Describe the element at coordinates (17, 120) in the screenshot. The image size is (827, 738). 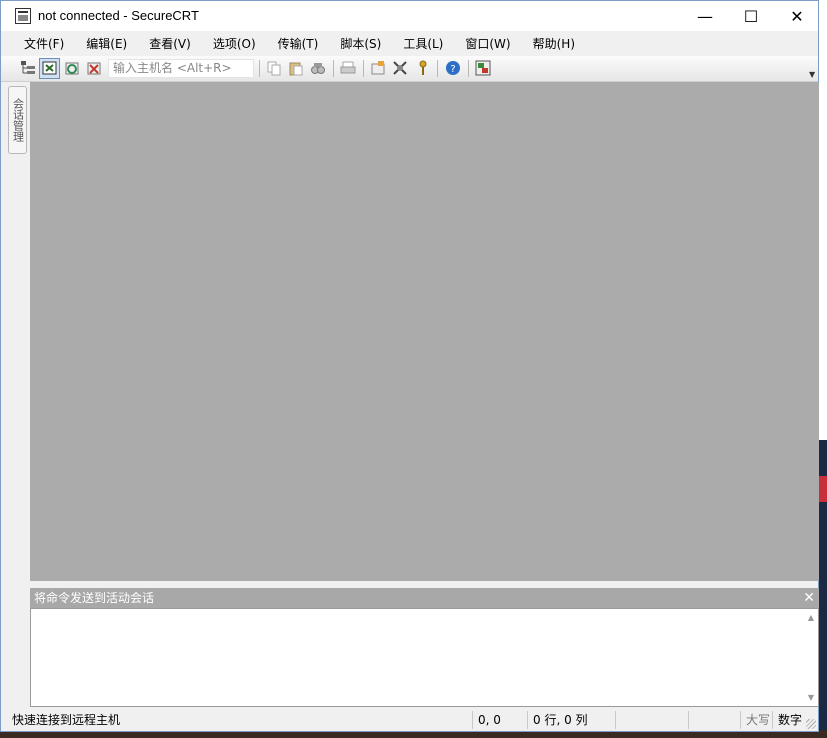
I see `session-manager-tab: 会话管理` at that location.